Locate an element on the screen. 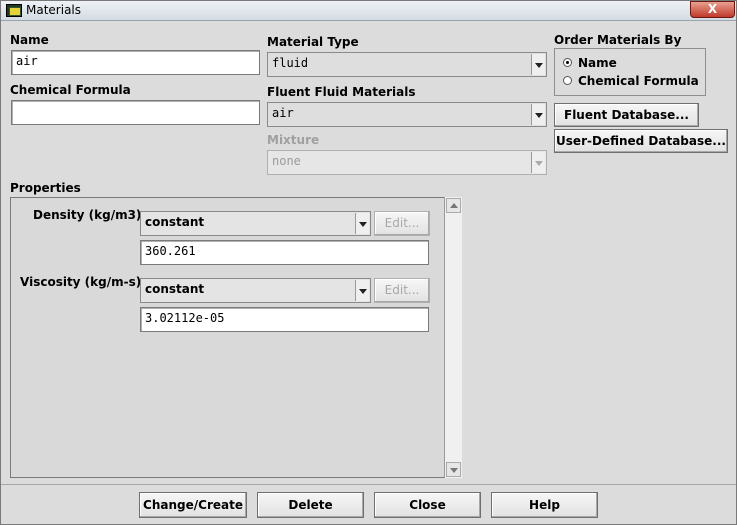  density-value-input: 360.261 is located at coordinates (284, 252).